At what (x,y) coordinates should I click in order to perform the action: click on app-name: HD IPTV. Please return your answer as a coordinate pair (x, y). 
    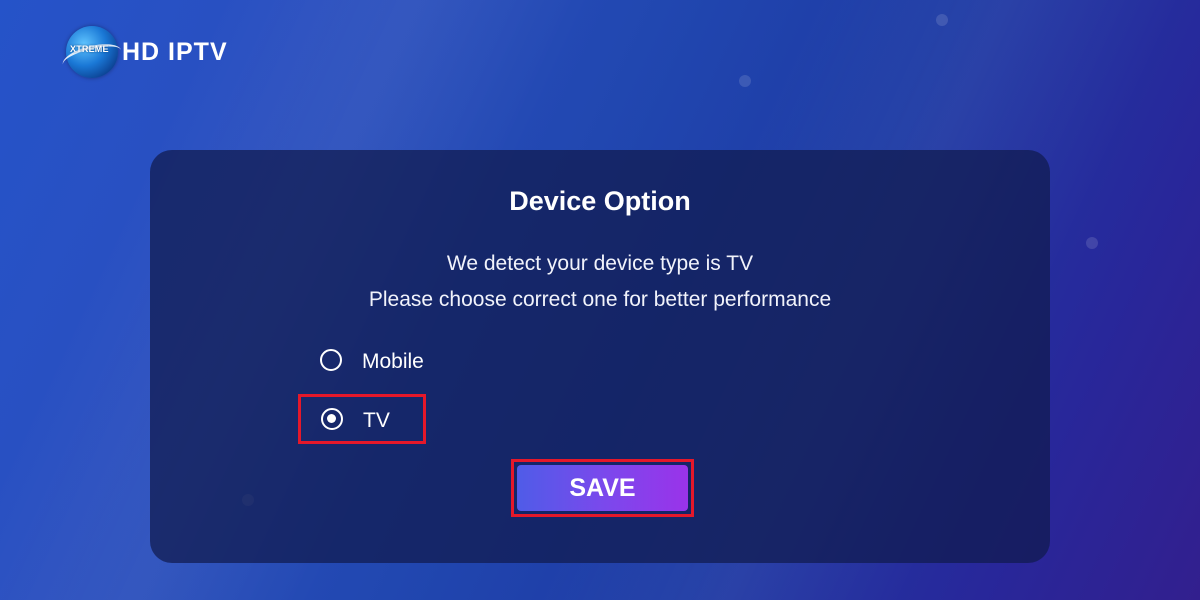
    Looking at the image, I should click on (175, 51).